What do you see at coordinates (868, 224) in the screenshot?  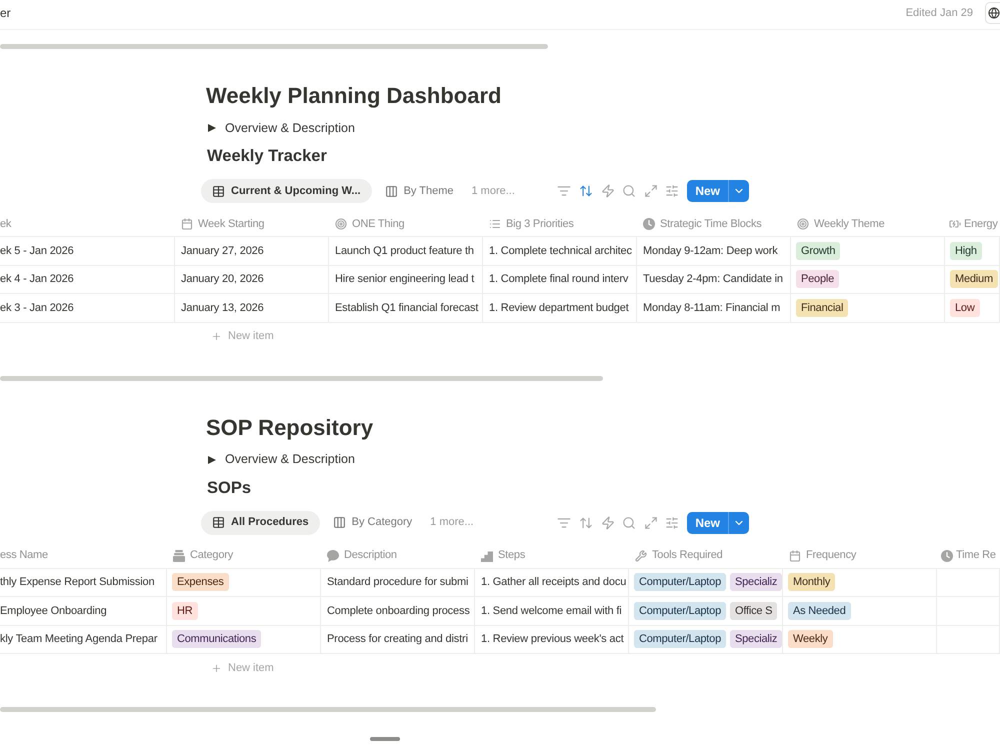 I see `column-header: Weekly Theme` at bounding box center [868, 224].